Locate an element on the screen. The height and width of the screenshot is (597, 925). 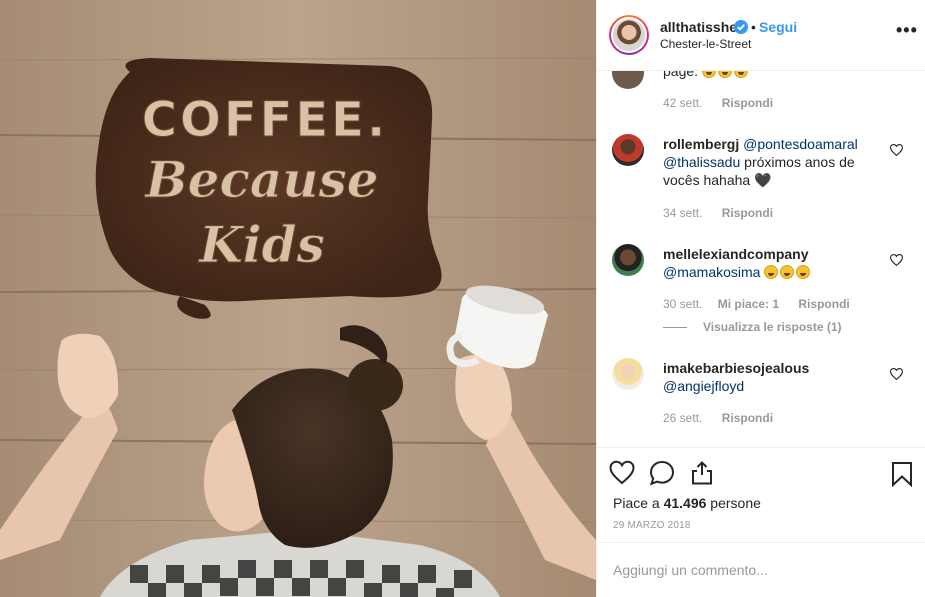
comment-text: imakebarbiesojealous @angiejfloyd is located at coordinates (773, 377).